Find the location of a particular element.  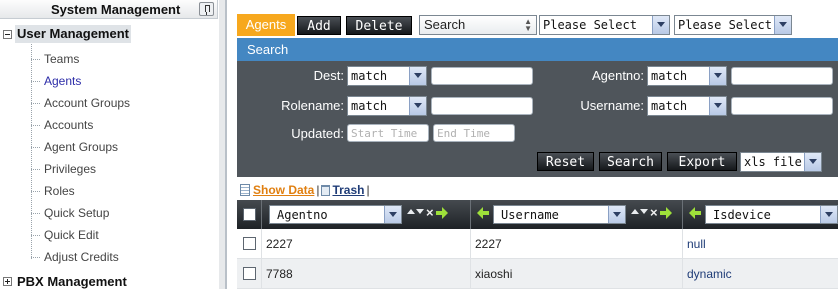

link-row: Show Data | Trash | is located at coordinates (306, 190).